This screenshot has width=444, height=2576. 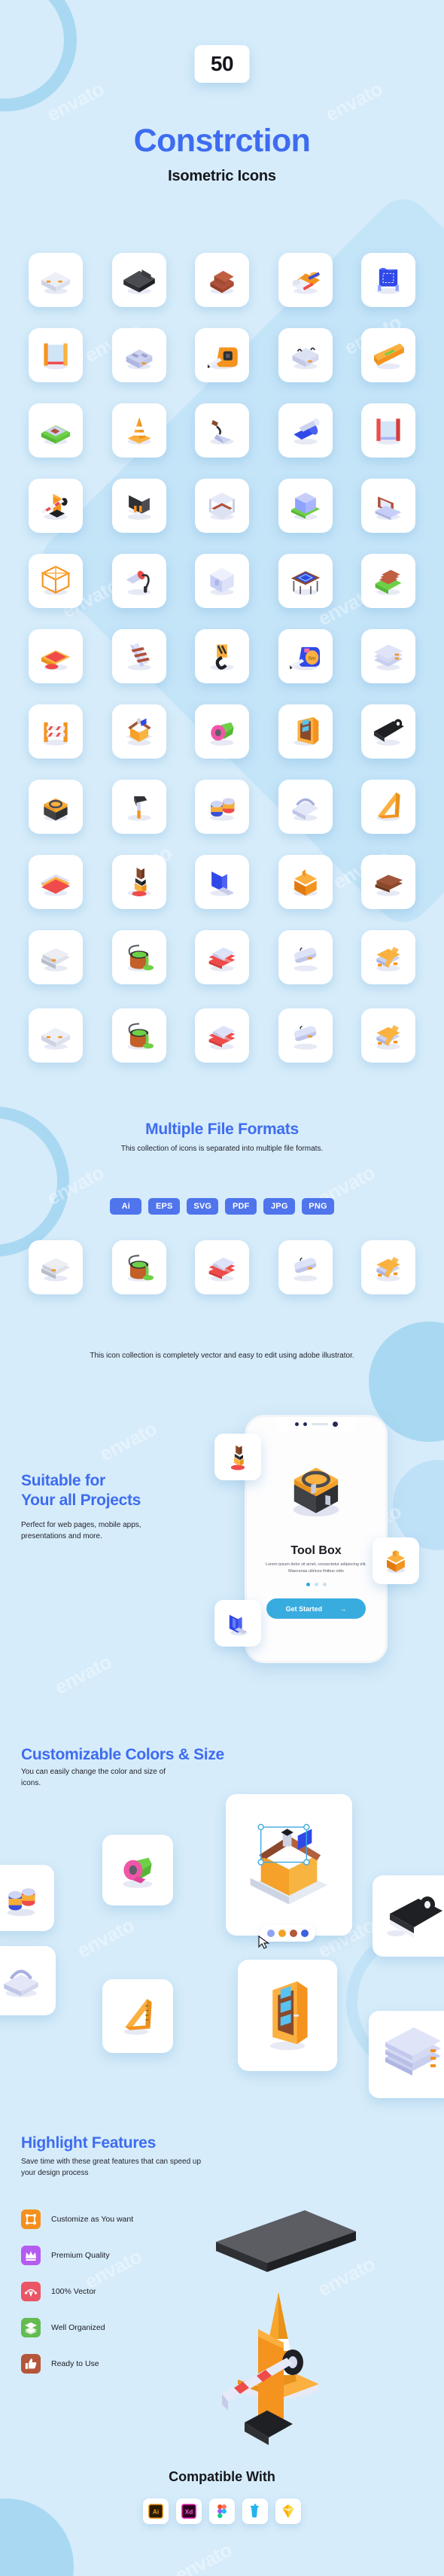 What do you see at coordinates (246, 1486) in the screenshot?
I see `phone-volume-up-button` at bounding box center [246, 1486].